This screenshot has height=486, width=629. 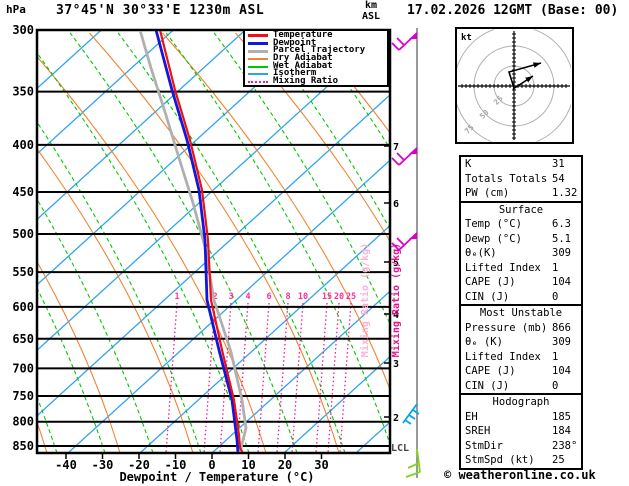 What do you see at coordinates (287, 297) in the screenshot?
I see `mixing-ratio-value-label: 8` at bounding box center [287, 297].